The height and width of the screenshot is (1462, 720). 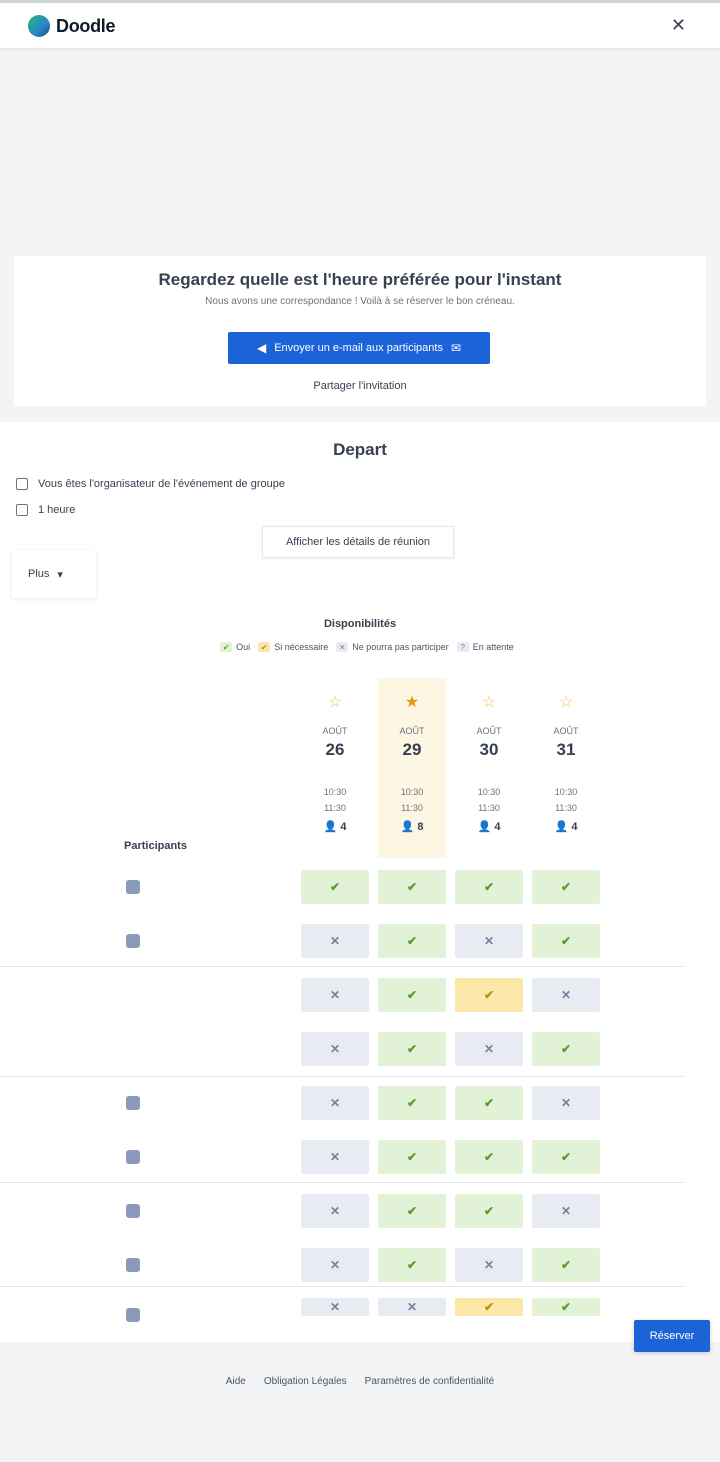 I want to click on date-column-header: ☆ AOÛT 30 10:30 11:30 👤 4, so click(x=489, y=766).